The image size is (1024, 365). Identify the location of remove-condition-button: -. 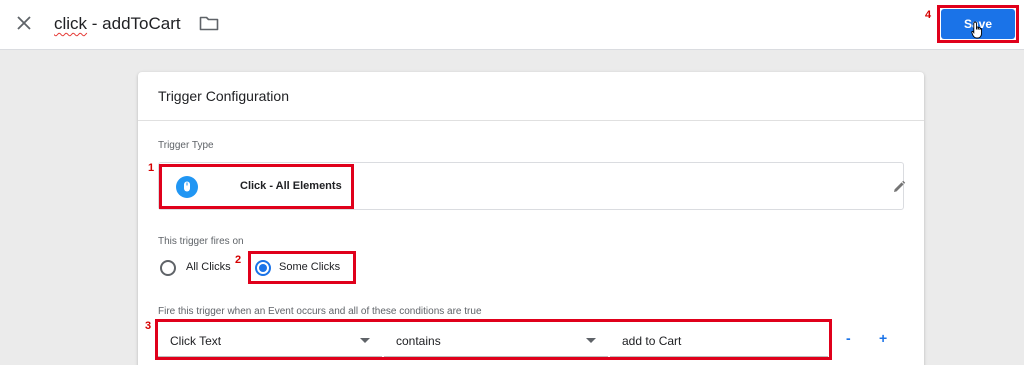
(848, 338).